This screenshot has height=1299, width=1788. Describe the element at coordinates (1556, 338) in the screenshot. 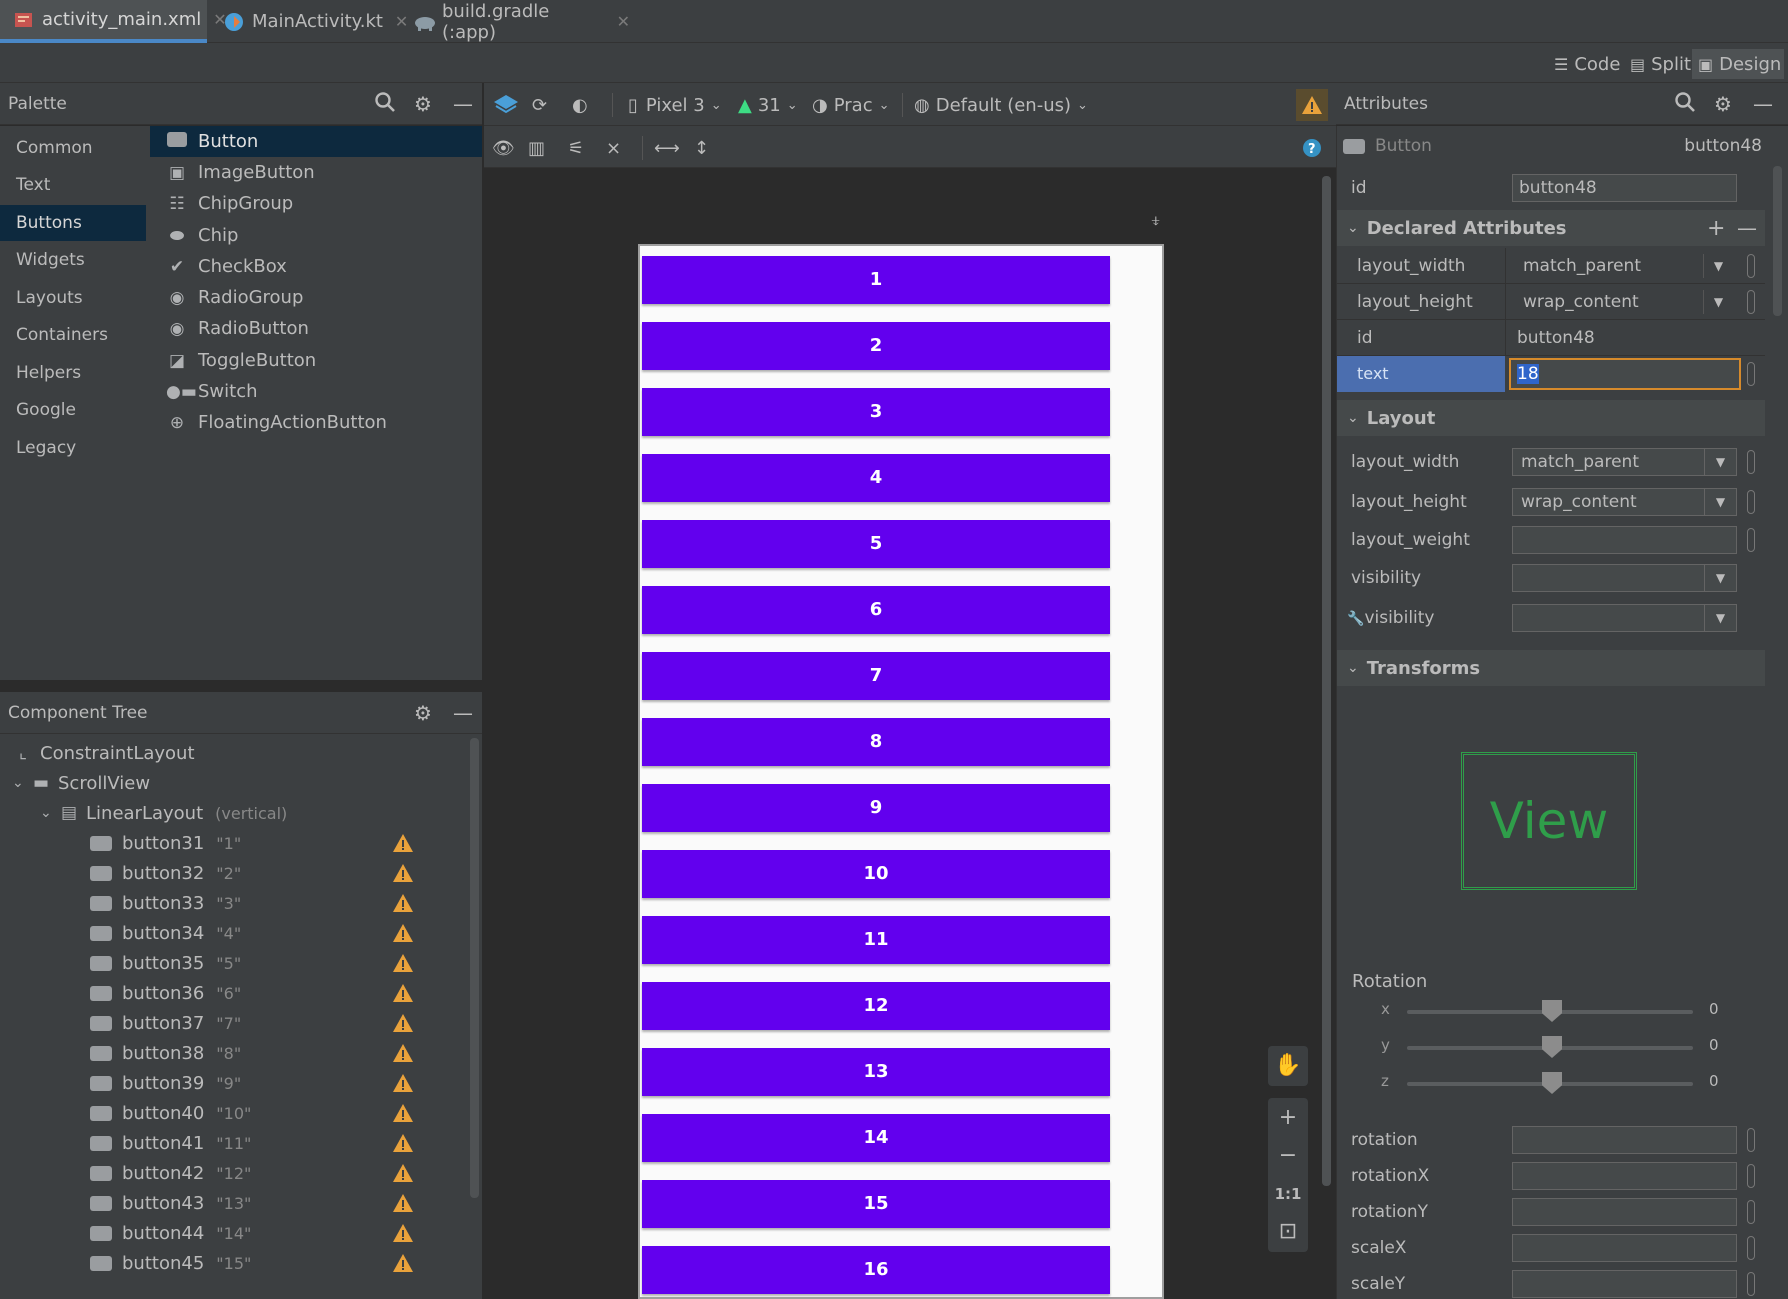

I see `attr-value: button48` at that location.